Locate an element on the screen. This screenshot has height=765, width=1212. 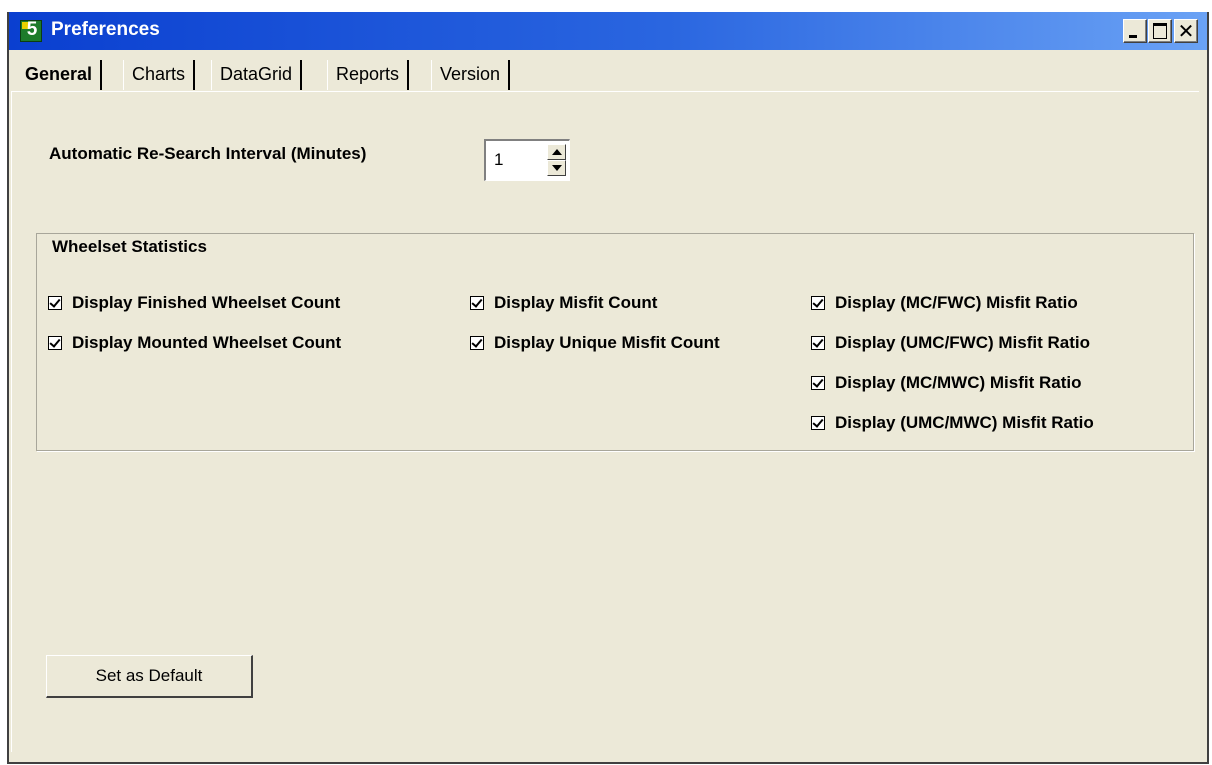
checkbox-label: Display Mounted Wheelset Count is located at coordinates (207, 342).